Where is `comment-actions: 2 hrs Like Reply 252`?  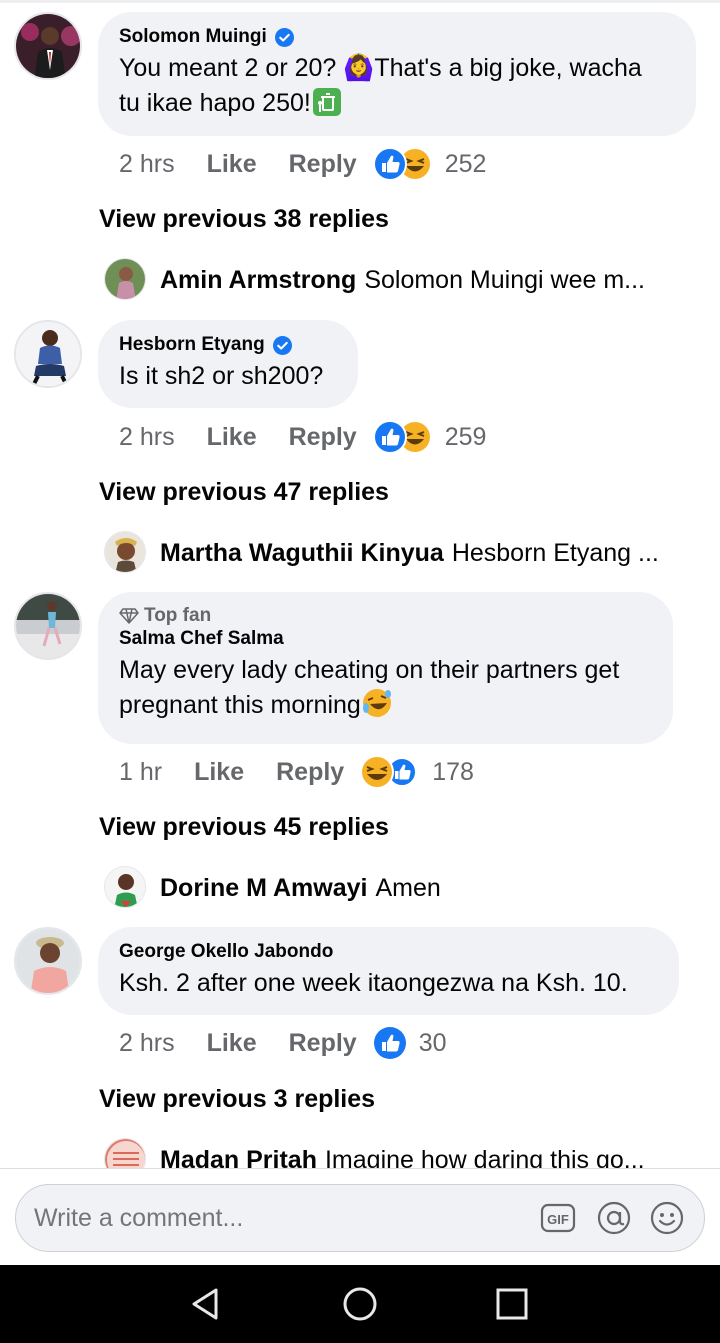 comment-actions: 2 hrs Like Reply 252 is located at coordinates (302, 164).